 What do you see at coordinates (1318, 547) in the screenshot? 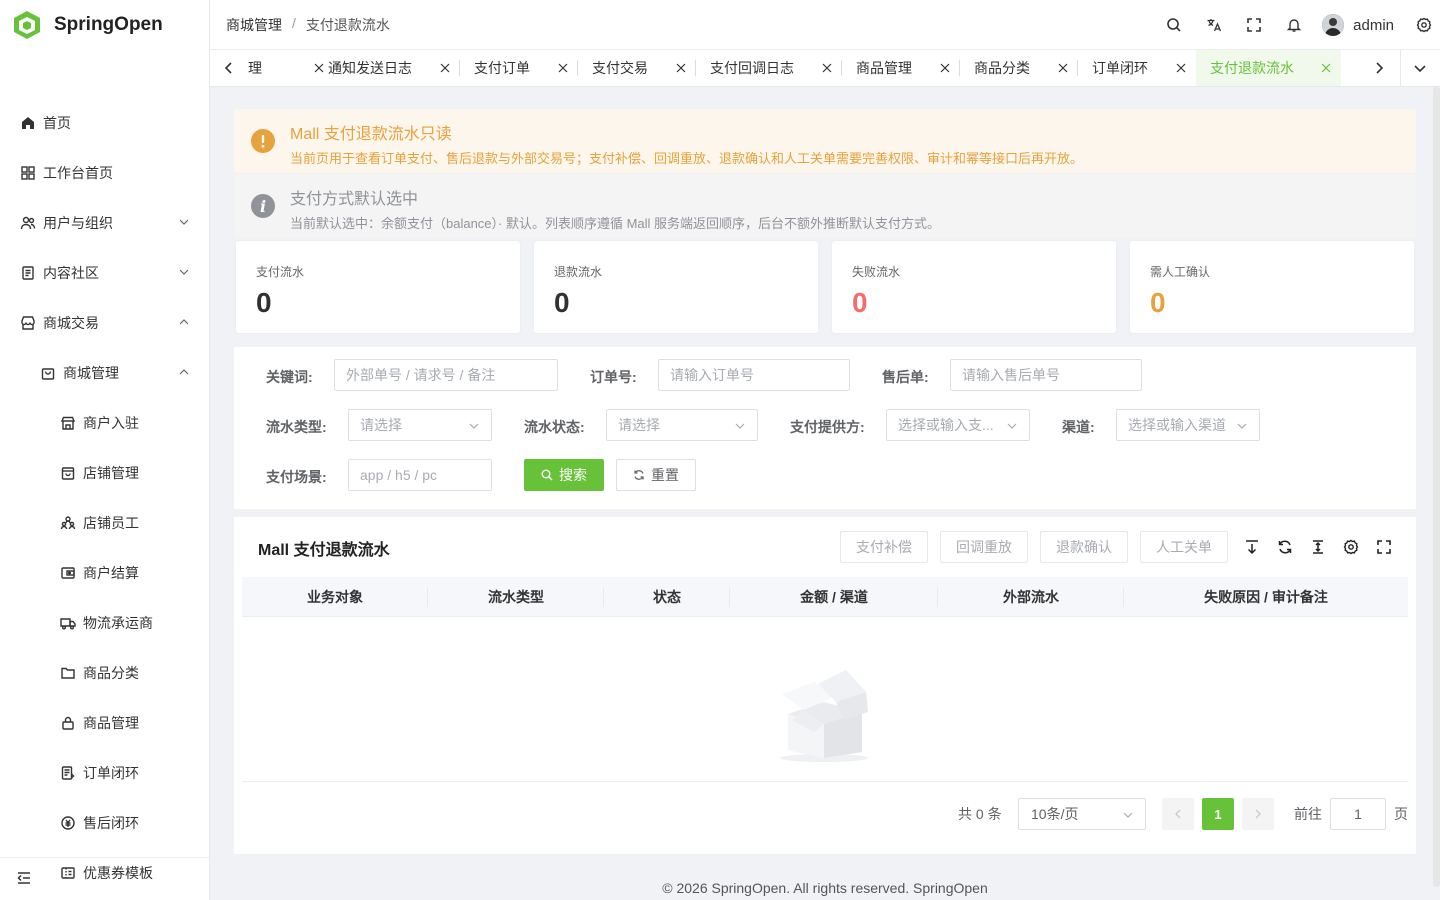
I see `density-icon` at bounding box center [1318, 547].